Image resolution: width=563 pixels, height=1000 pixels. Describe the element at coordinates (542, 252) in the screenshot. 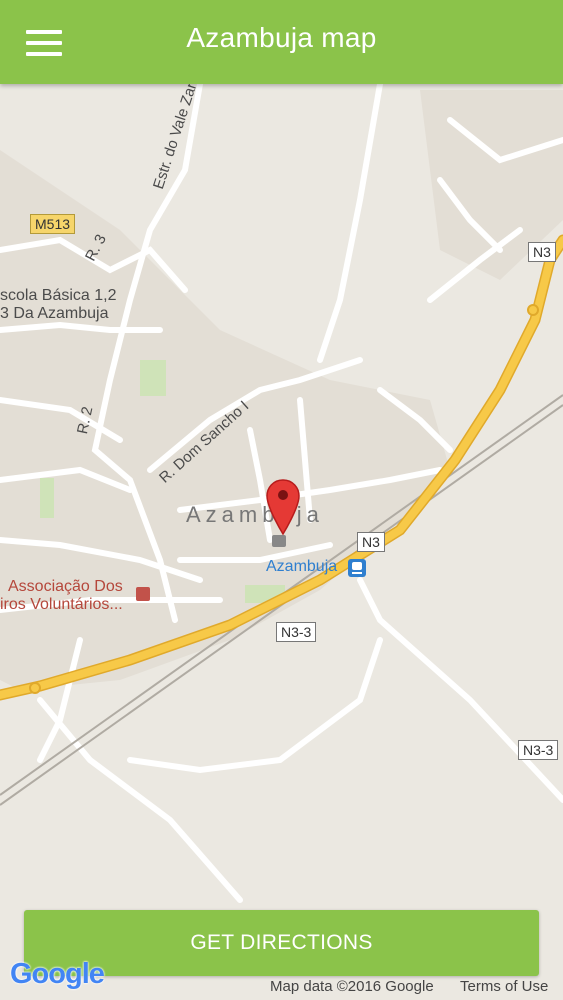

I see `road-shield-n3-top: N3` at that location.